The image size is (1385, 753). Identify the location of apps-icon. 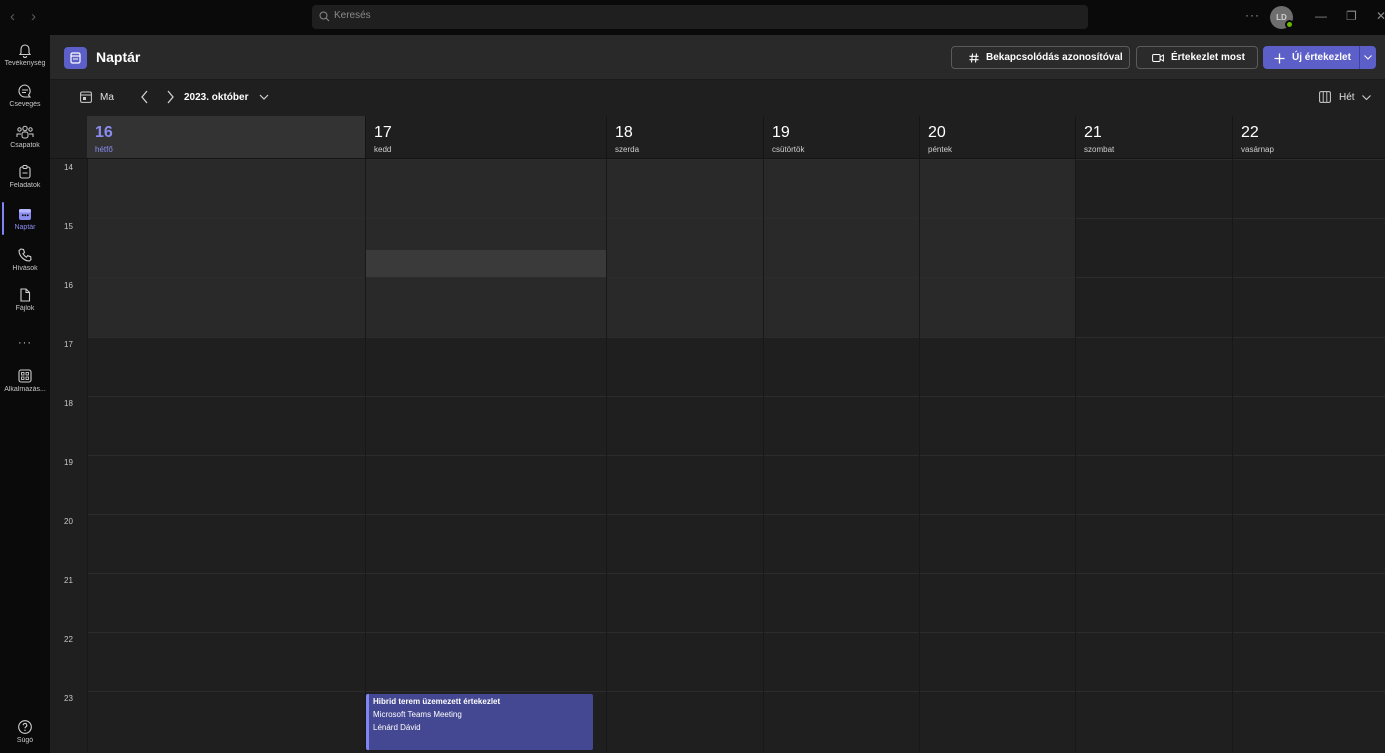
(25, 376).